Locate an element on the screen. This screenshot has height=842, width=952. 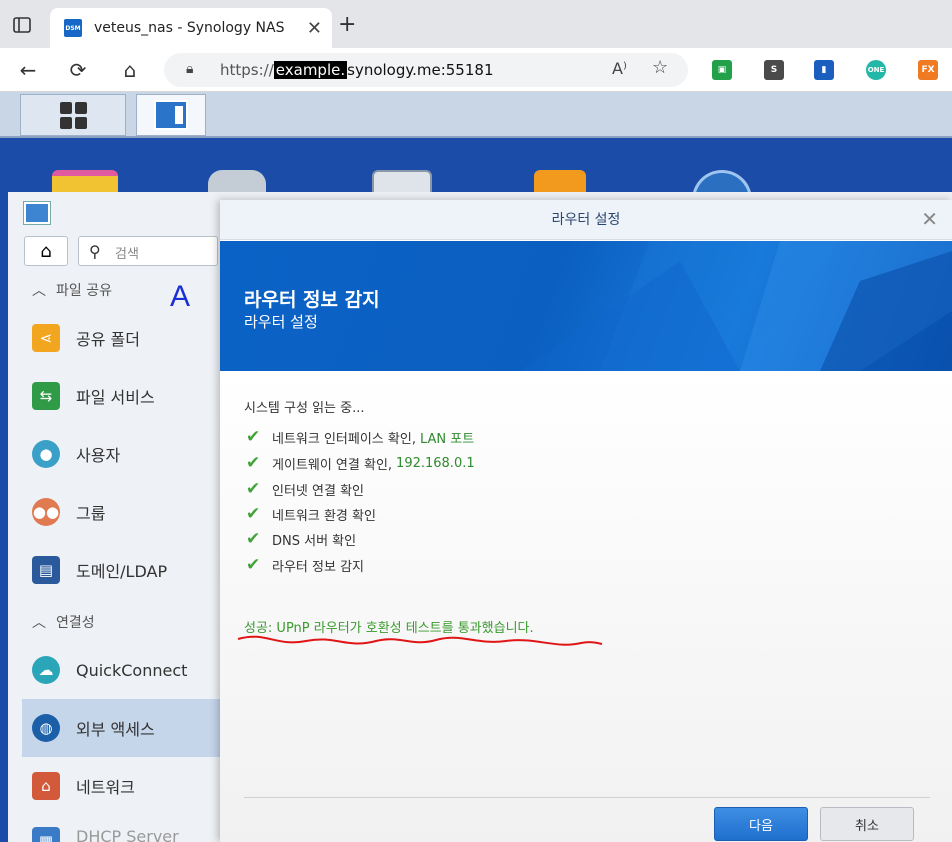
footer-divider is located at coordinates (587, 797).